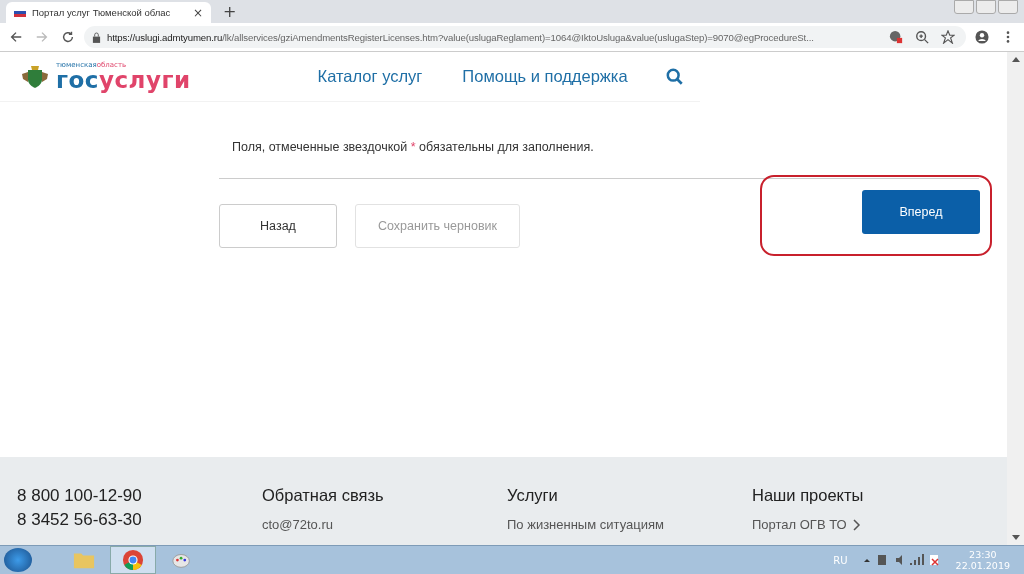 This screenshot has height=574, width=1024. Describe the element at coordinates (80, 520) in the screenshot. I see `phone-number: 8 3452 56-63-30` at that location.